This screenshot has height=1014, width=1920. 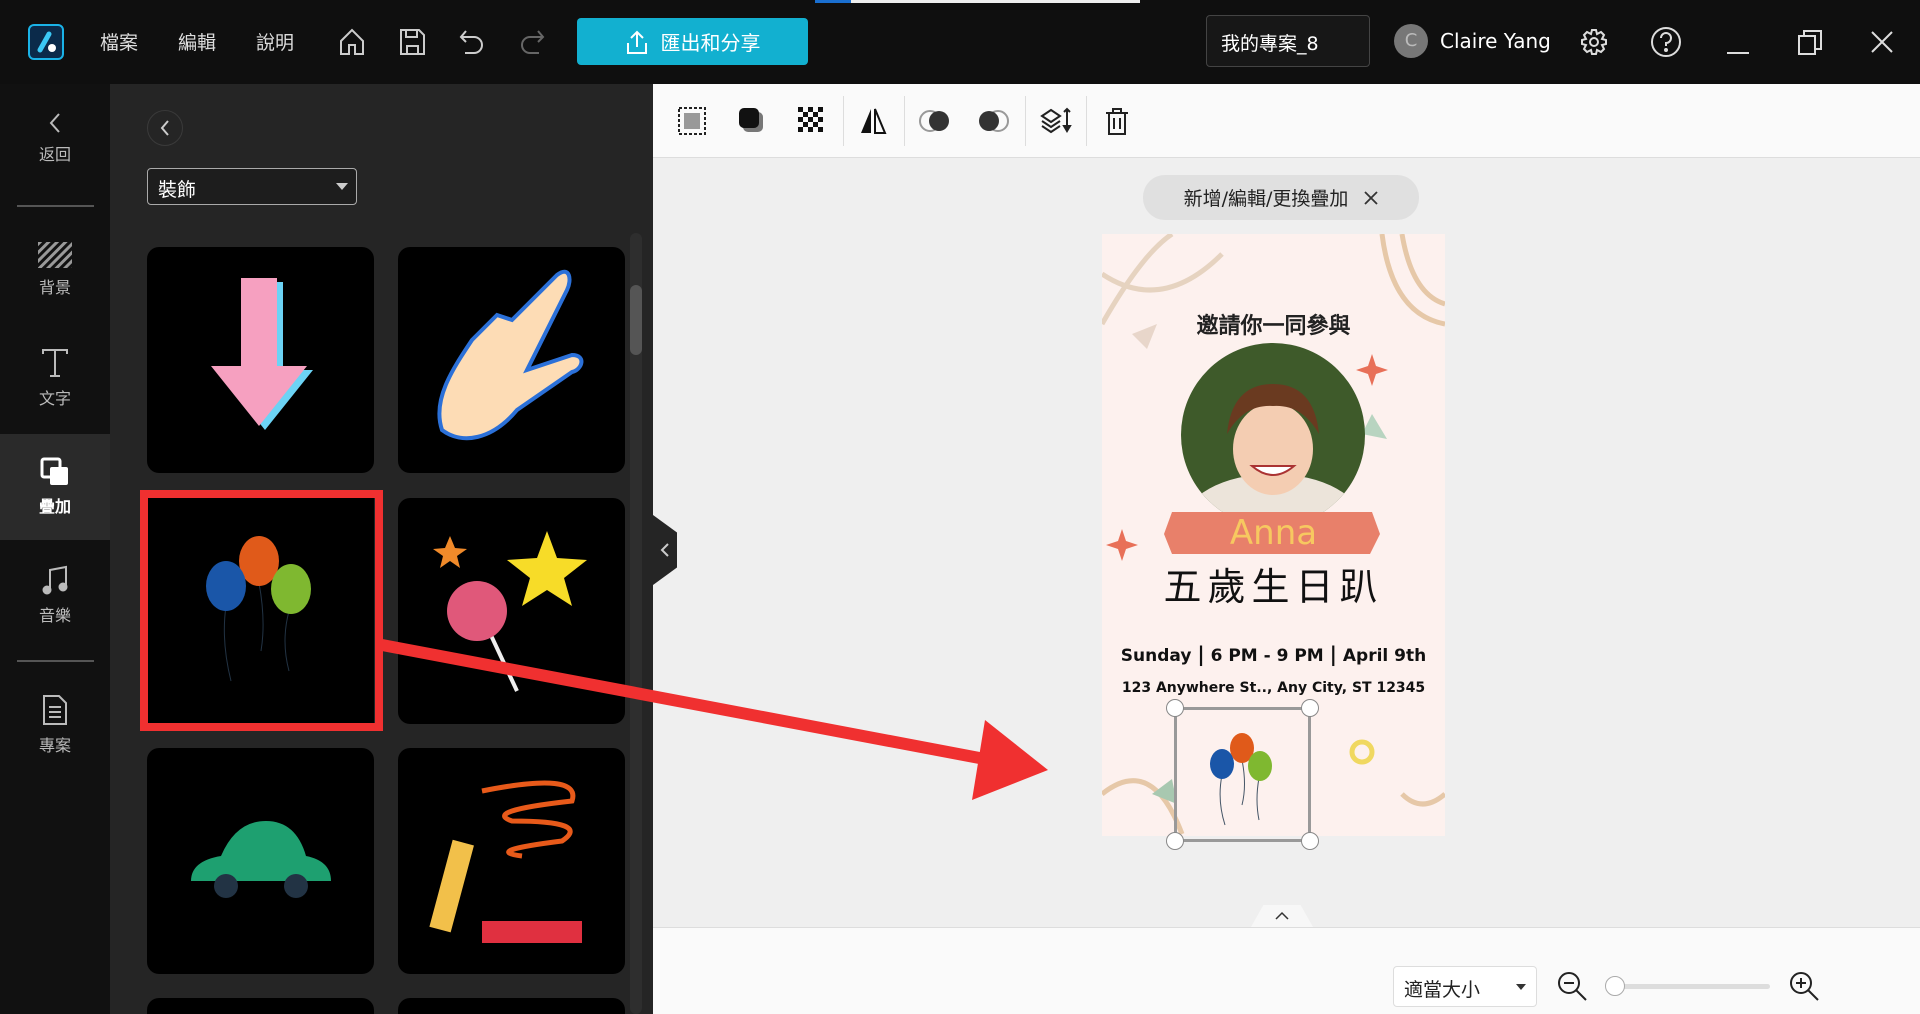 What do you see at coordinates (55, 549) in the screenshot?
I see `left-nav` at bounding box center [55, 549].